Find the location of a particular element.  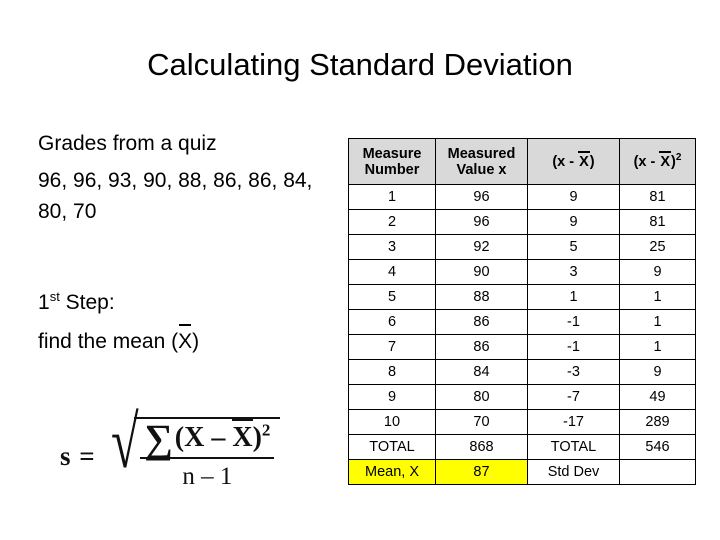

cell-measure-number: 1 is located at coordinates (392, 197).